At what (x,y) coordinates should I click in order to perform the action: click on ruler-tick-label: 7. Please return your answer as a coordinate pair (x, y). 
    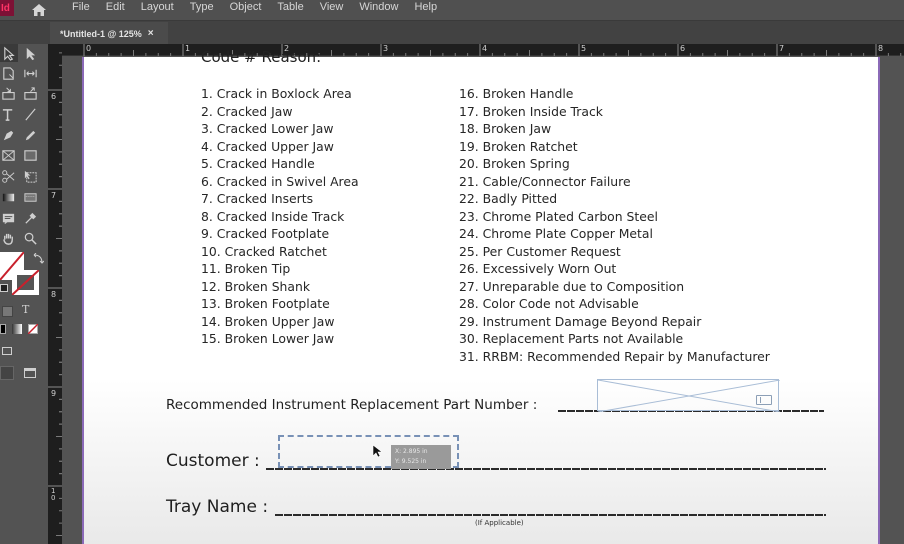
    Looking at the image, I should click on (782, 48).